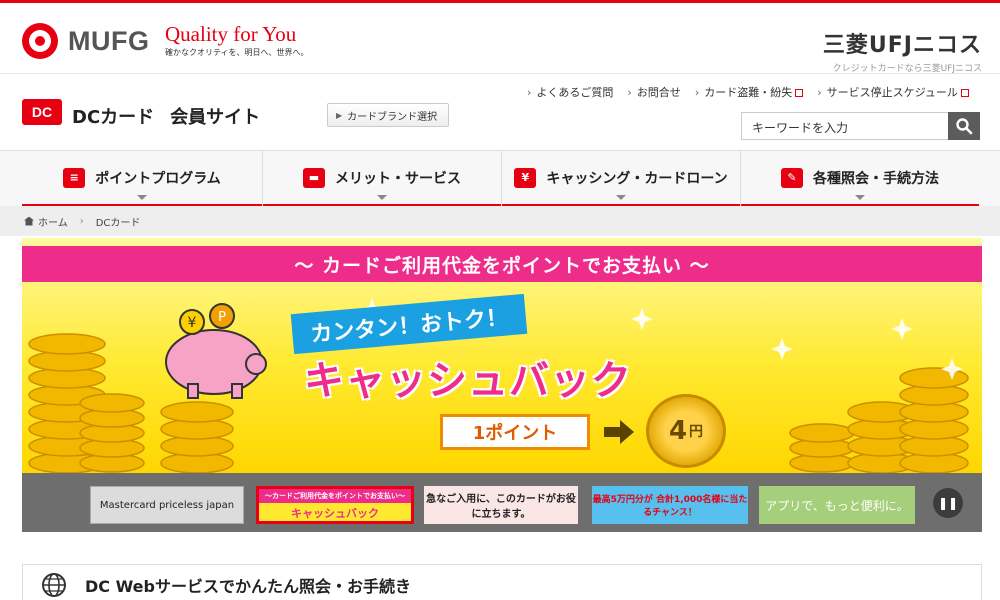 Image resolution: width=1000 pixels, height=600 pixels. Describe the element at coordinates (501, 505) in the screenshot. I see `thumb-cashing: 急なご入用に、このカードがお役に立ちます。` at that location.